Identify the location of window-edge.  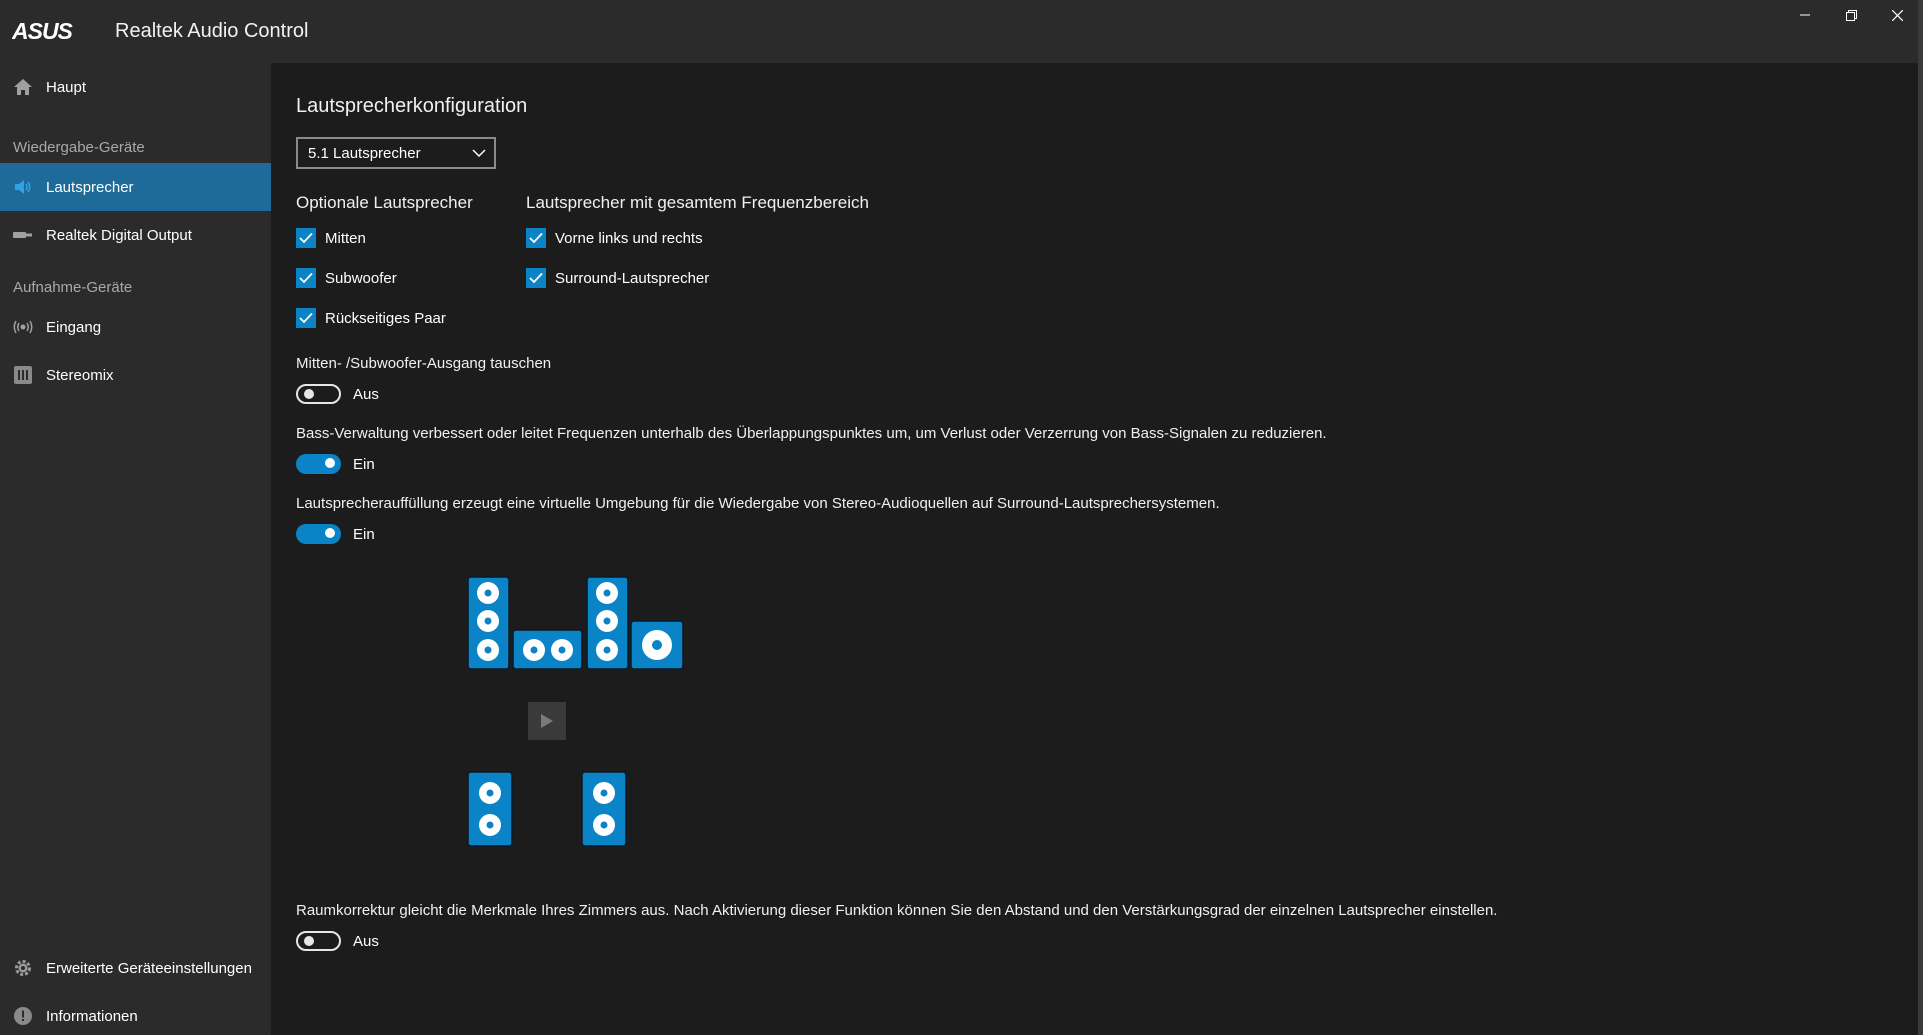
(1920, 517).